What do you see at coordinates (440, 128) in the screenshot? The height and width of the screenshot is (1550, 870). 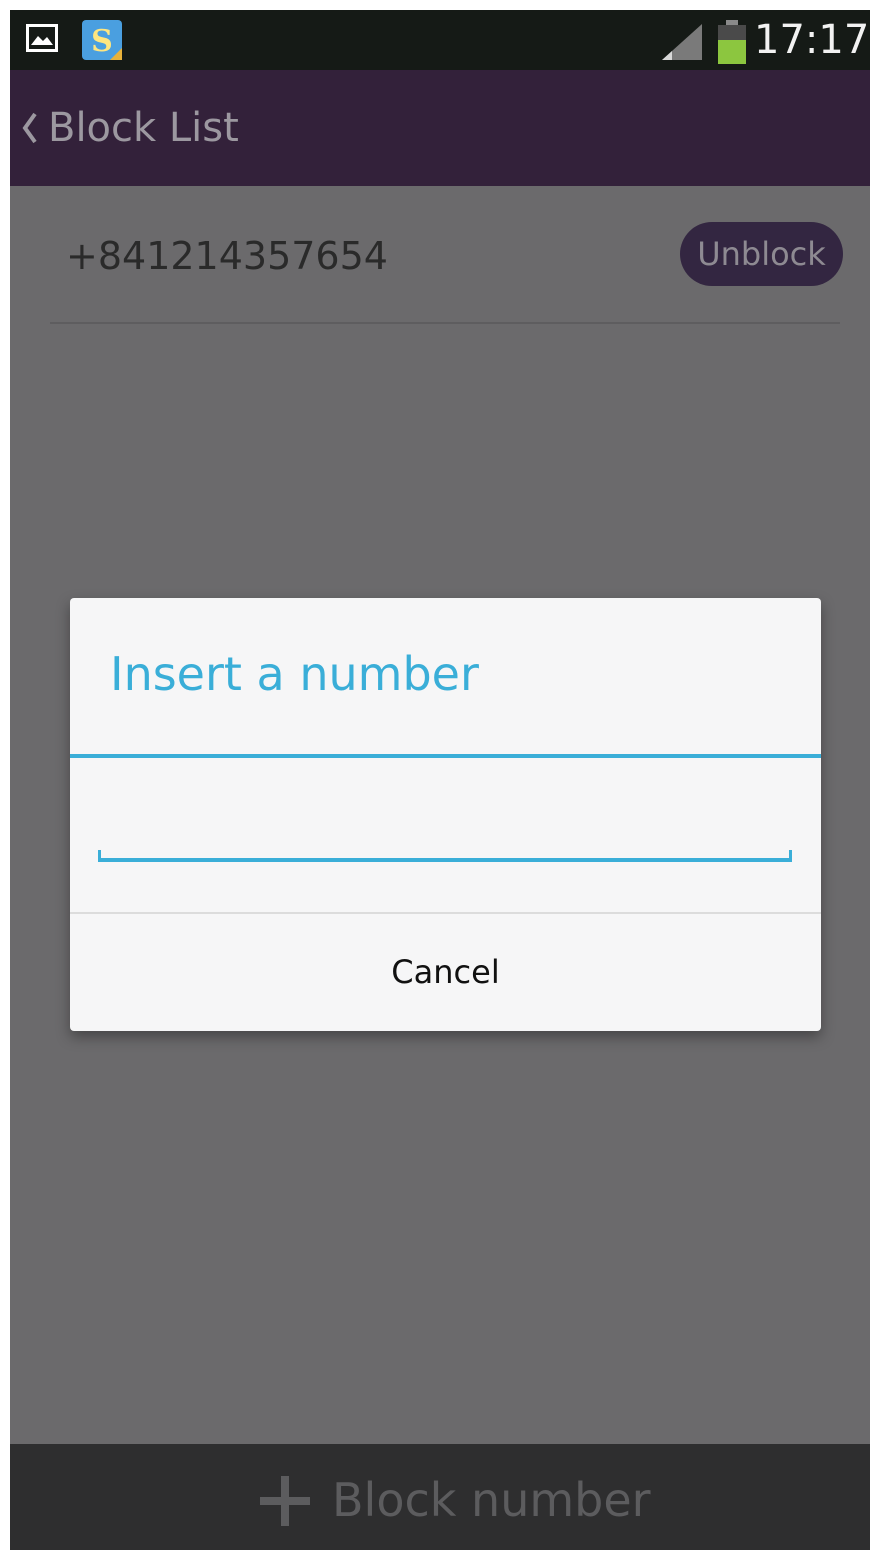 I see `app-bar: Block List` at bounding box center [440, 128].